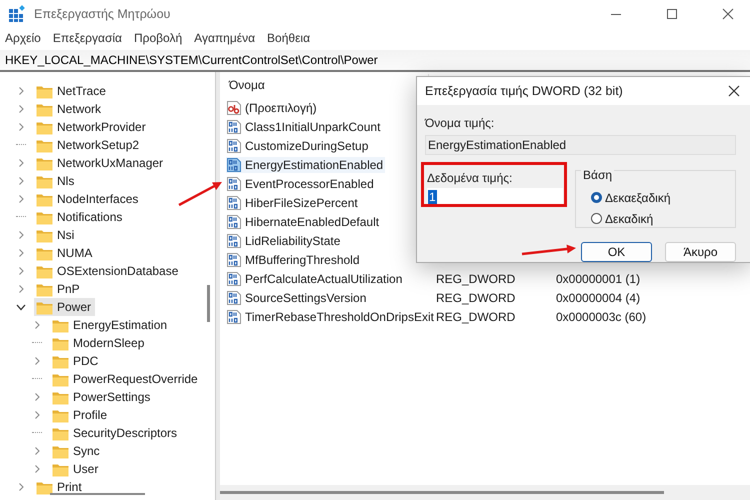 The image size is (750, 500). What do you see at coordinates (597, 175) in the screenshot?
I see `group-label: Βάση` at bounding box center [597, 175].